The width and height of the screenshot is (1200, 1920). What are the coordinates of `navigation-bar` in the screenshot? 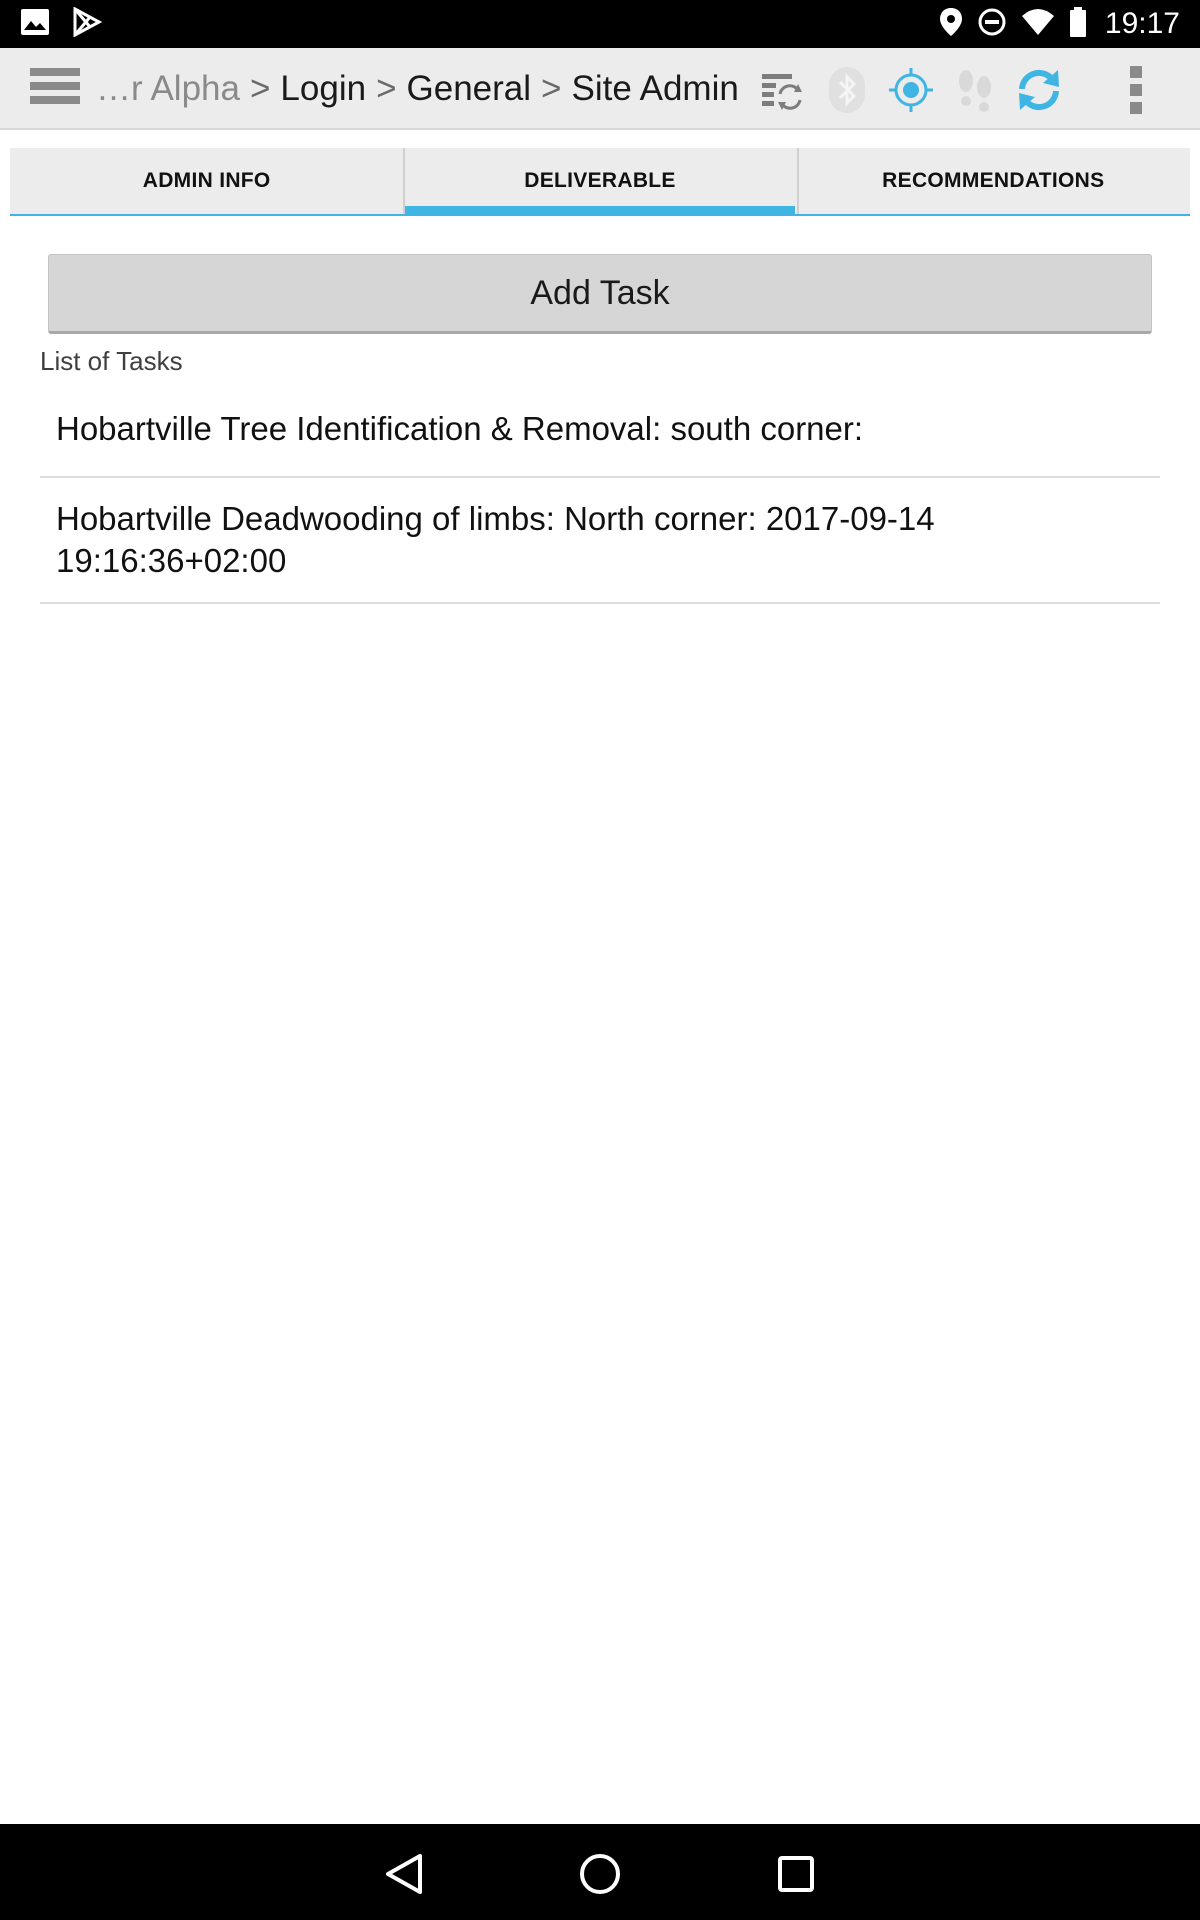 It's located at (600, 1872).